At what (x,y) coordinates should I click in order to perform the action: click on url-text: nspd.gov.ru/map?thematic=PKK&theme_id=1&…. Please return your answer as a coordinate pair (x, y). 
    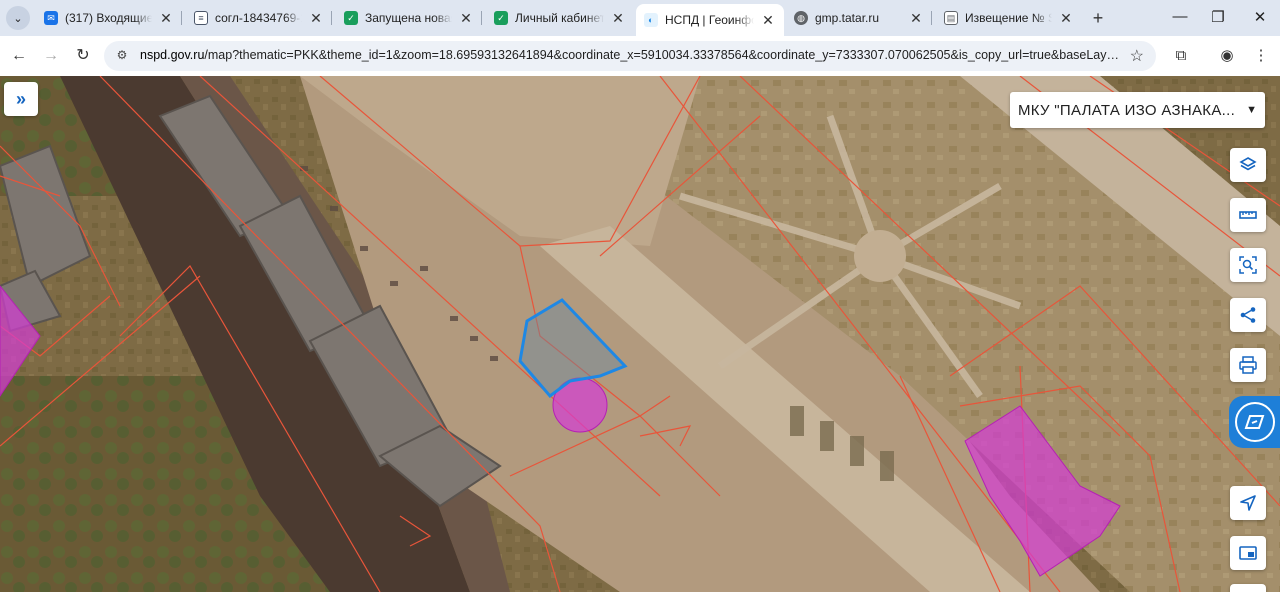
    Looking at the image, I should click on (630, 55).